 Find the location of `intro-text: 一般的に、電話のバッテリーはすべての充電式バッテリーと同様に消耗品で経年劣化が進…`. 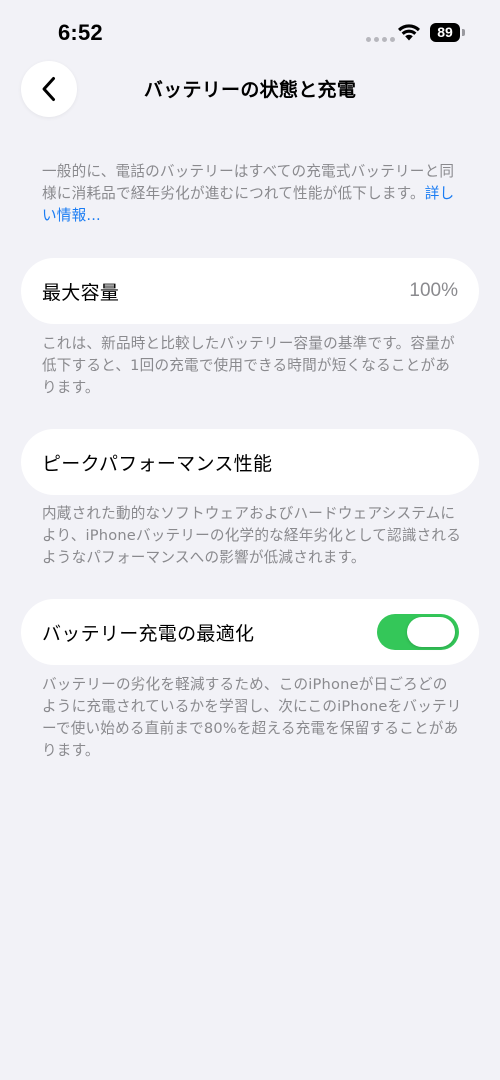

intro-text: 一般的に、電話のバッテリーはすべての充電式バッテリーと同様に消耗品で経年劣化が進… is located at coordinates (248, 182).